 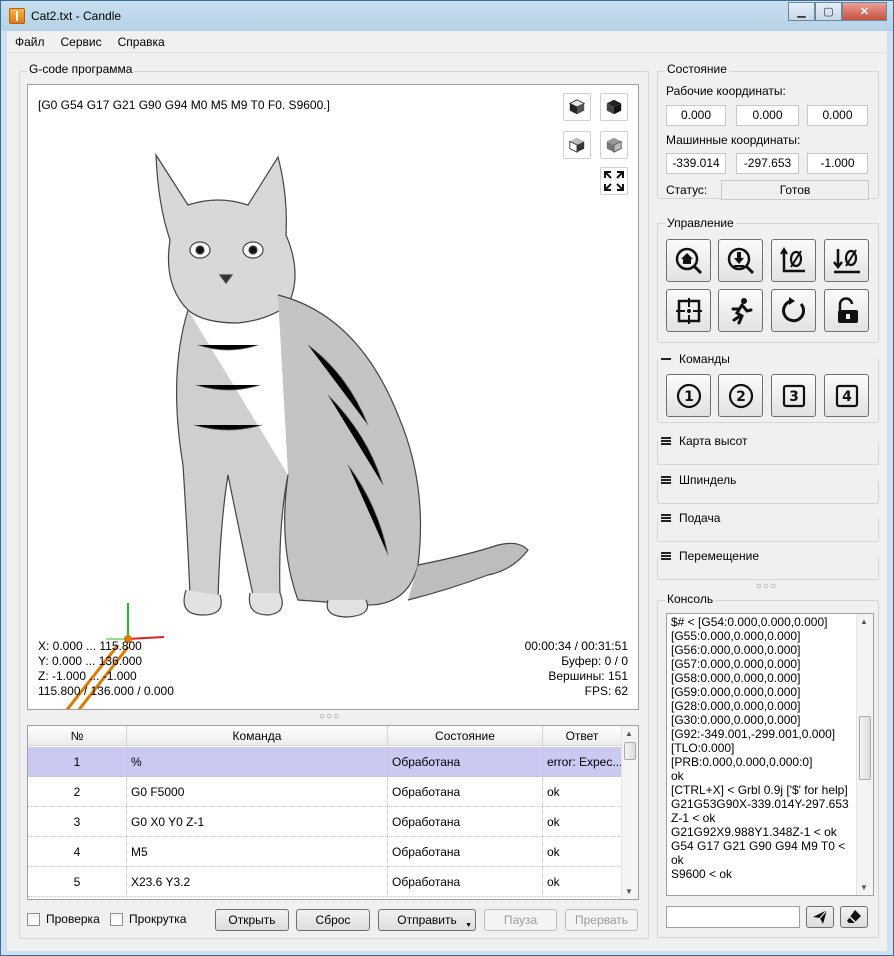 I want to click on cube-top-icon, so click(x=577, y=107).